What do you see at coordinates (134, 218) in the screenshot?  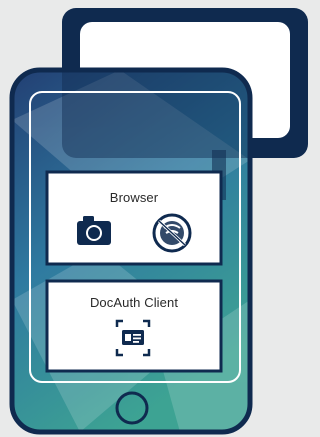 I see `browser-panel` at bounding box center [134, 218].